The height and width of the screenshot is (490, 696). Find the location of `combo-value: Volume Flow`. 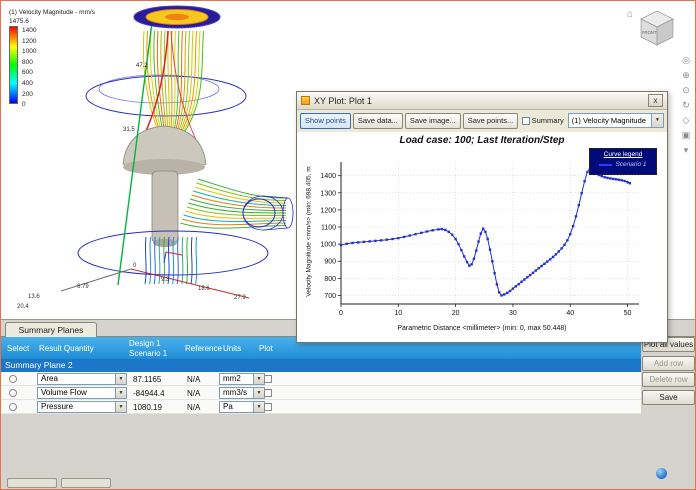

combo-value: Volume Flow is located at coordinates (64, 392).